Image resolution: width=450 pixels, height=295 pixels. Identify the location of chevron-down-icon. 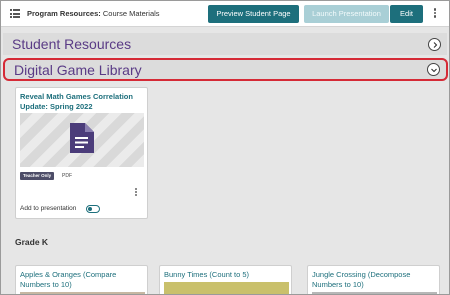
(433, 69).